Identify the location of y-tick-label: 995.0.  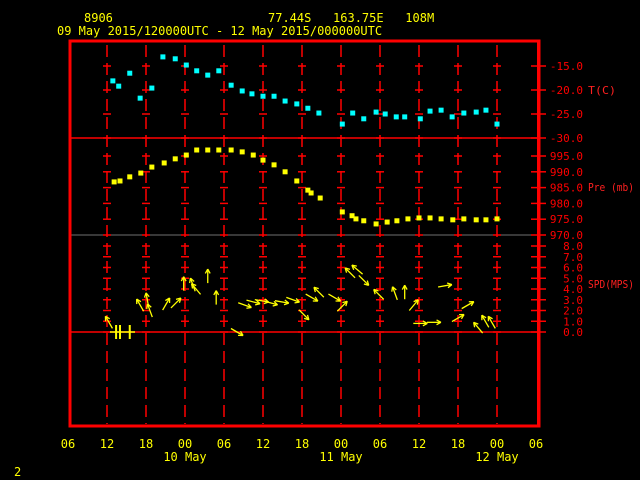
(566, 156).